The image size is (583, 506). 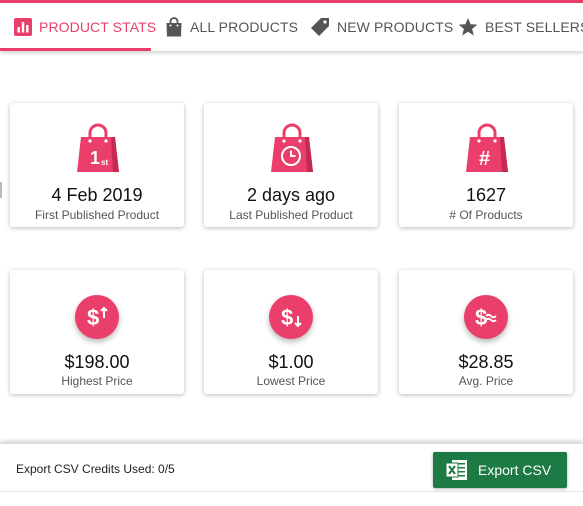 I want to click on stat-card-avg-price: $ $28.85 Avg. Price, so click(x=486, y=332).